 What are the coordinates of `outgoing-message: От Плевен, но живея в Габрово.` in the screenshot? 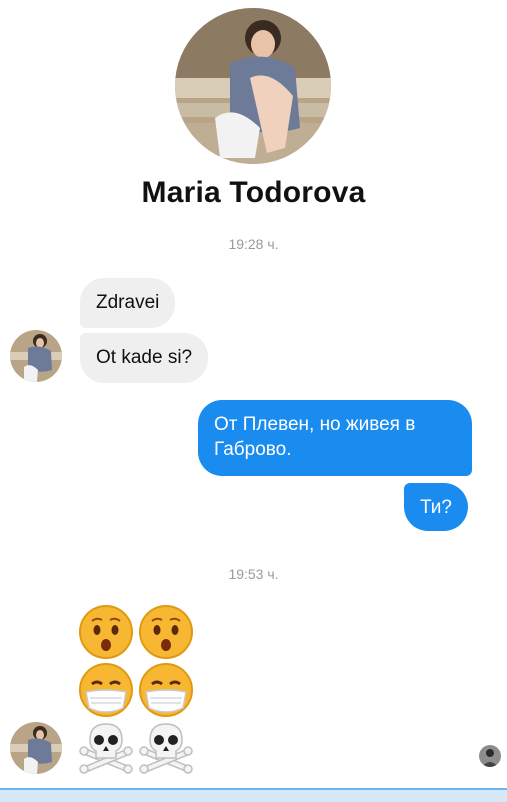 It's located at (335, 438).